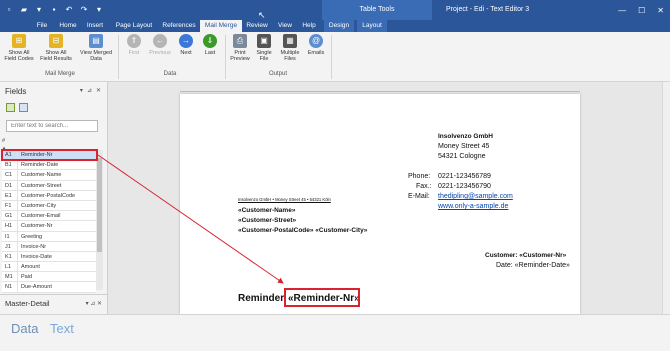  I want to click on redo-icon: ↷, so click(84, 9).